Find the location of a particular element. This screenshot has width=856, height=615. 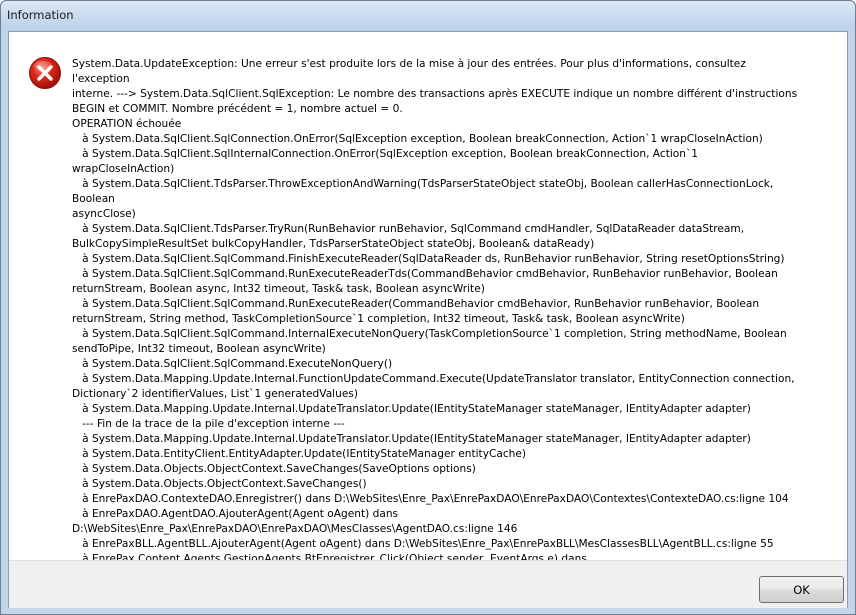

button-bar: OK is located at coordinates (428, 584).